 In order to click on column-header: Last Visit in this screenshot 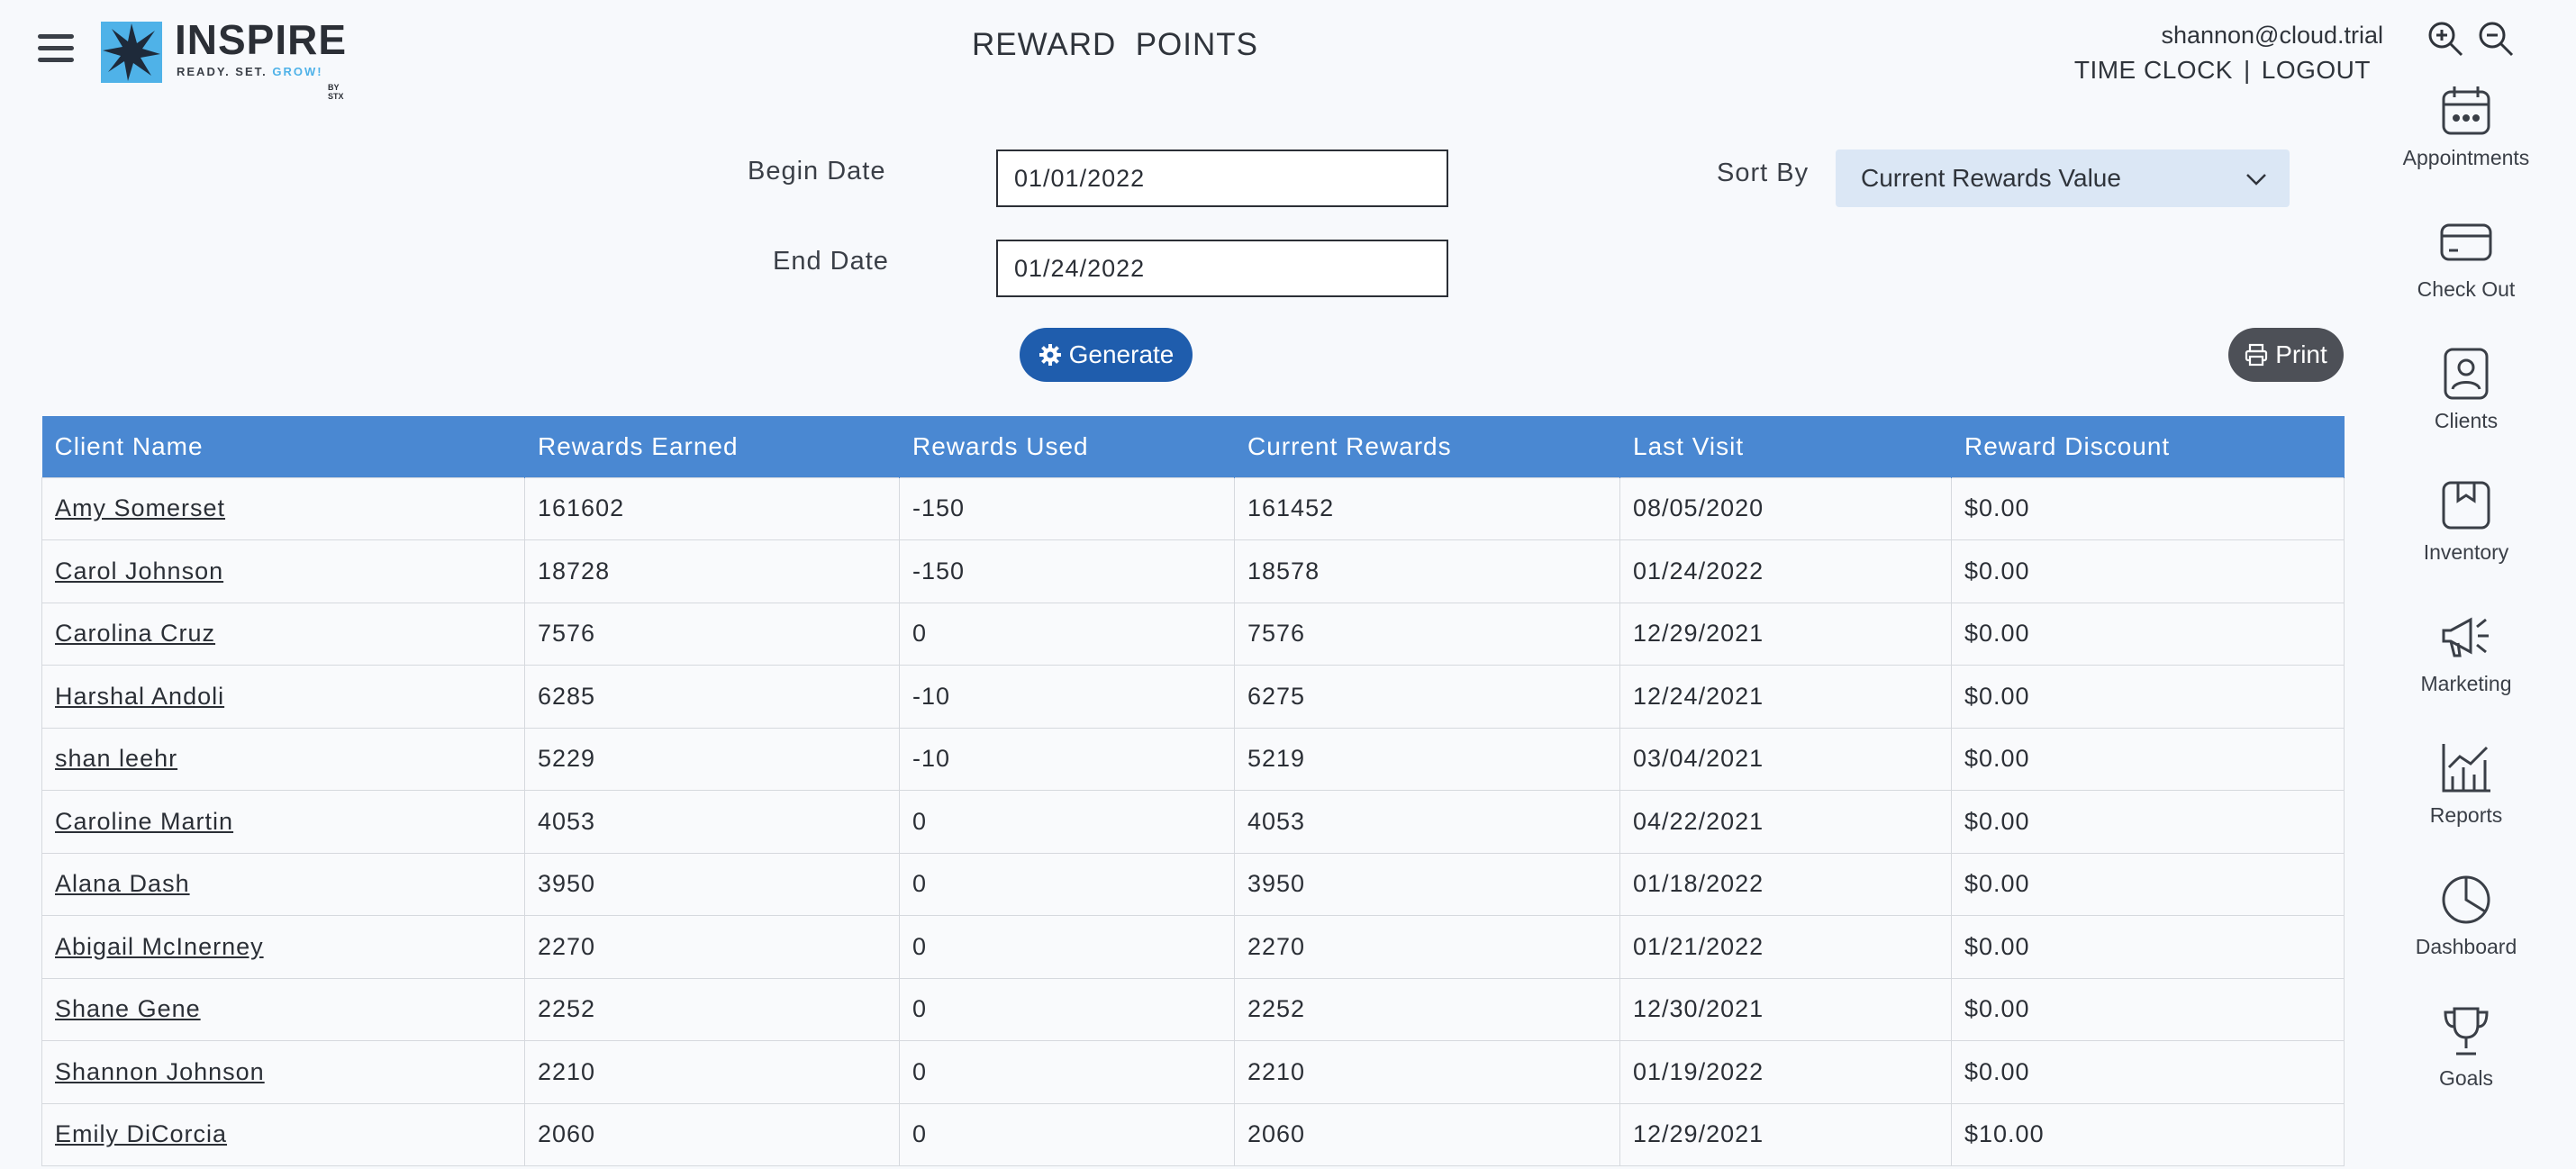, I will do `click(1786, 446)`.